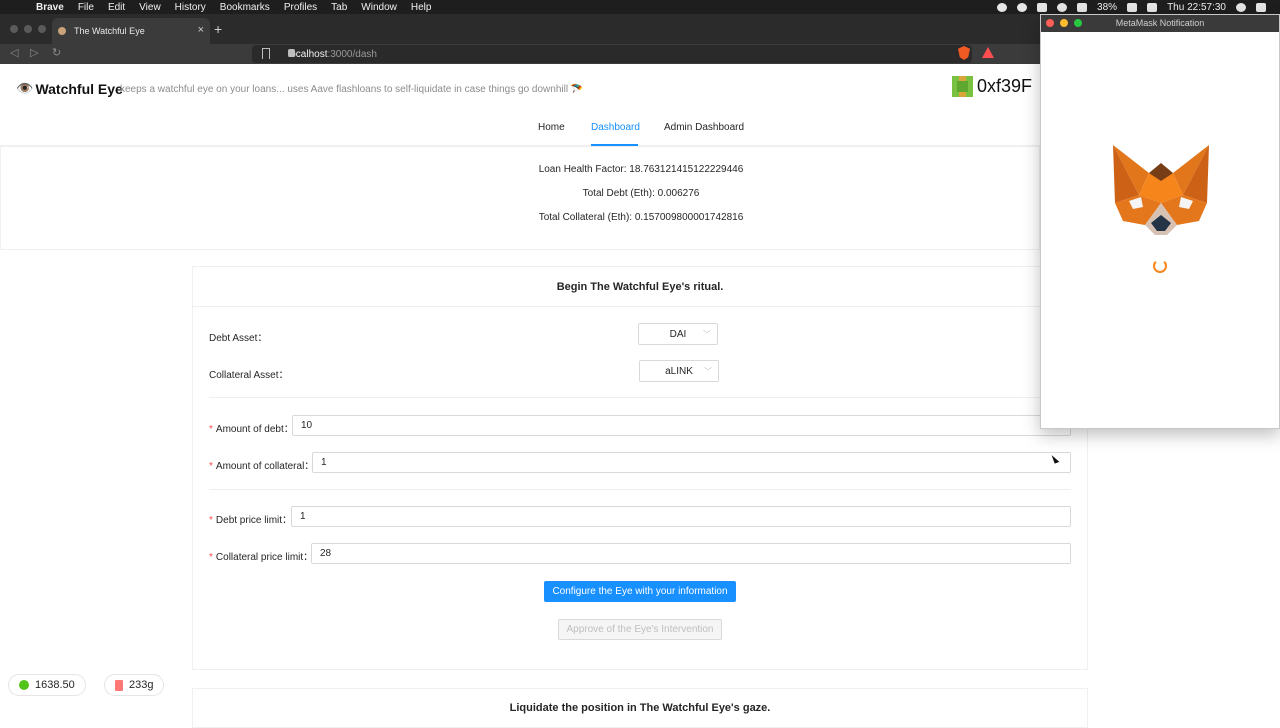 The height and width of the screenshot is (728, 1280). I want to click on amount-debt-input: 10, so click(681, 425).